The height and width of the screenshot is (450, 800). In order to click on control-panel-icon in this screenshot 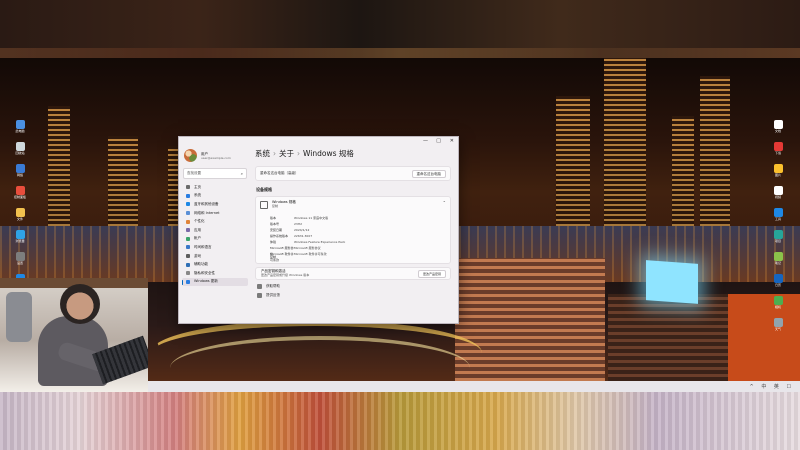, I will do `click(20, 190)`.